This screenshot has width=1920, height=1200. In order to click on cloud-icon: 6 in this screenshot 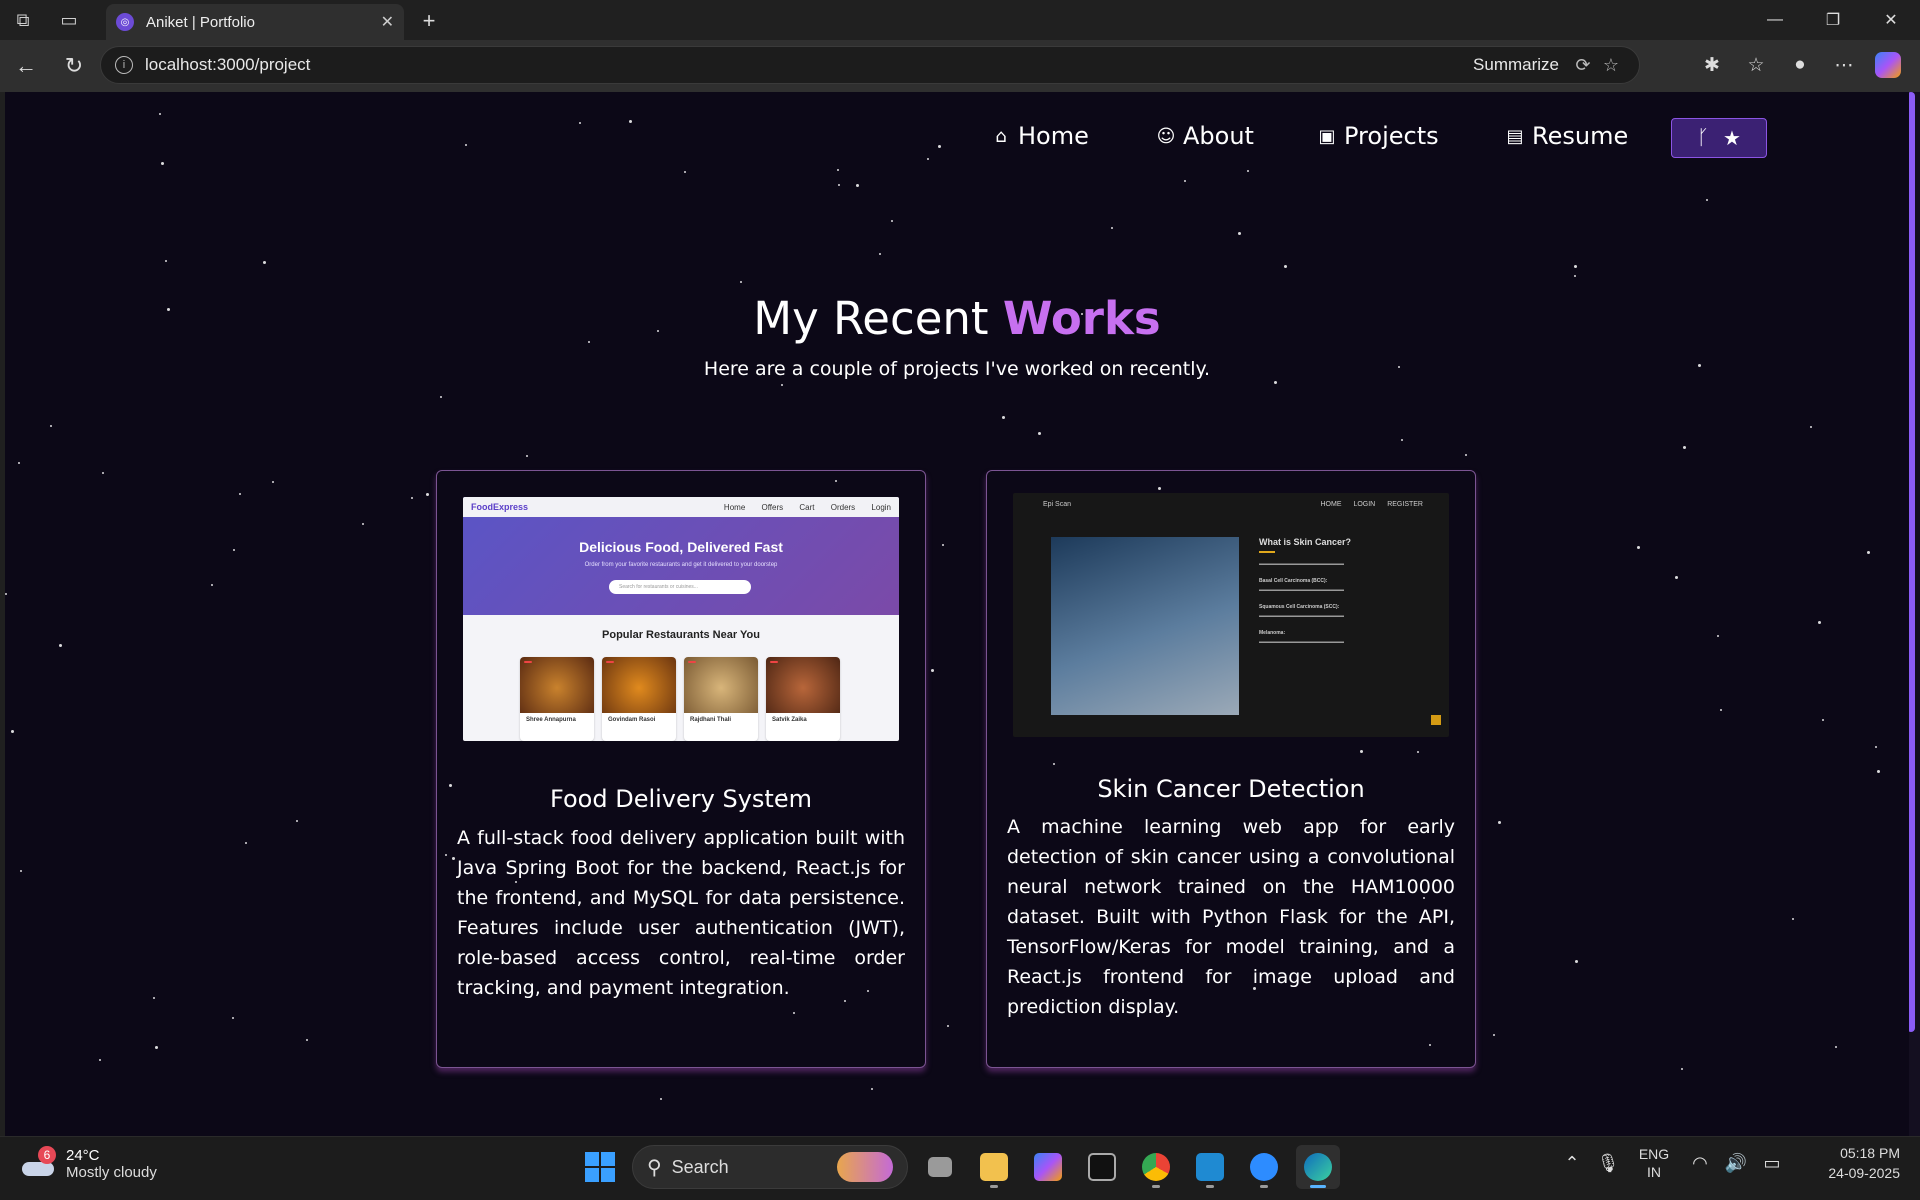, I will do `click(38, 1161)`.